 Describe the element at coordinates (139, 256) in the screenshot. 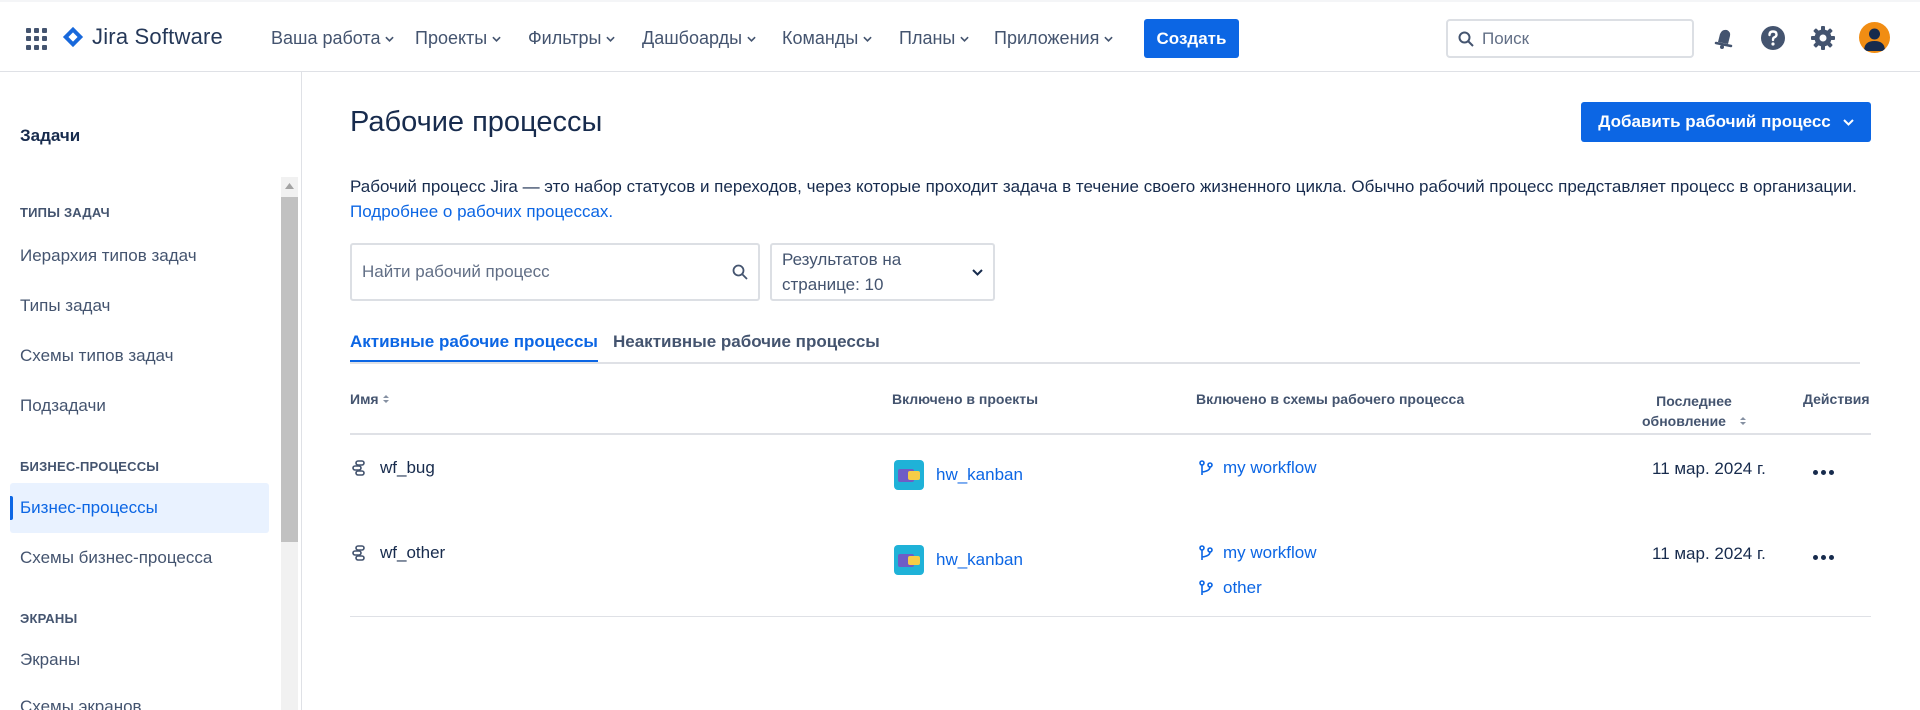

I see `sidebar-item-issue-type-hierarchy: Иерархия типов задач` at that location.